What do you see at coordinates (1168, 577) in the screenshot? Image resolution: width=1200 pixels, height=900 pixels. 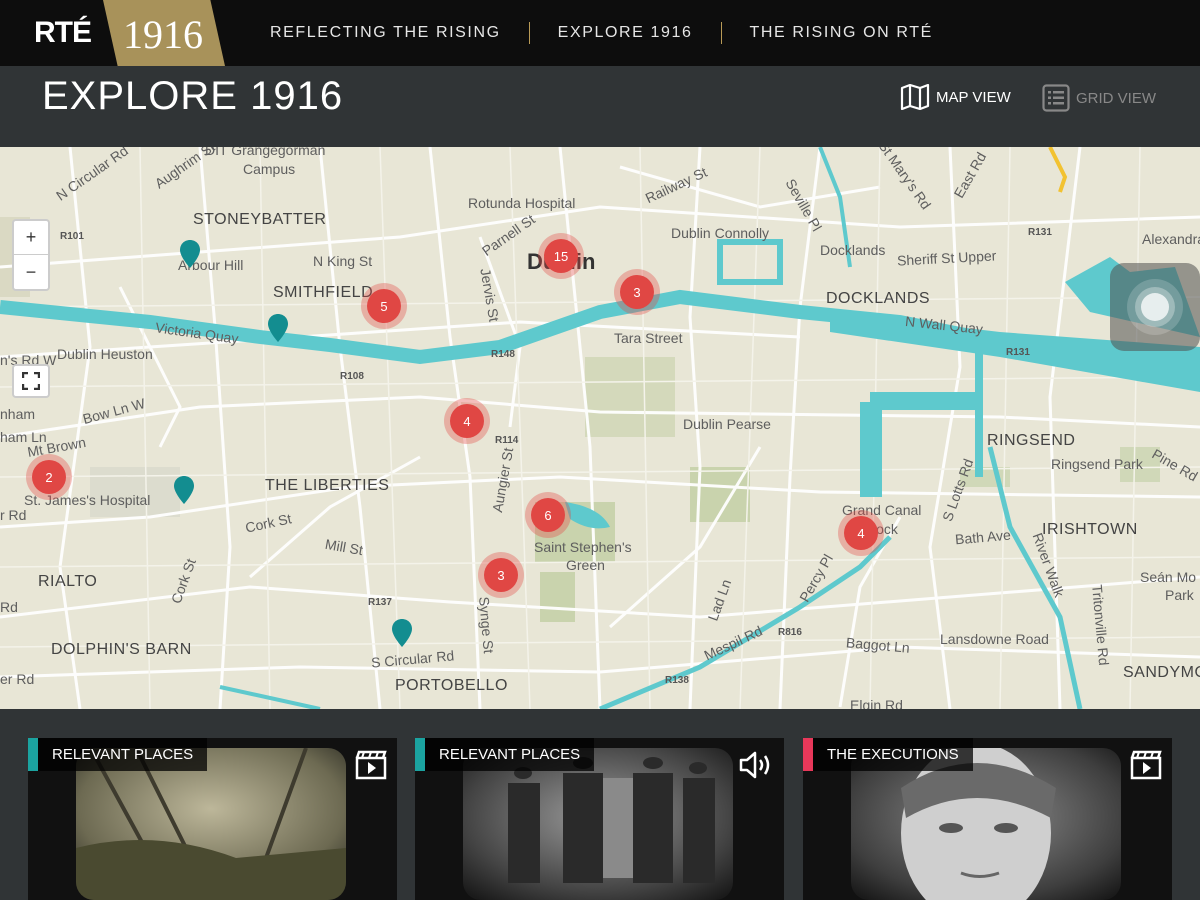 I see `map-label: Seán Mo` at bounding box center [1168, 577].